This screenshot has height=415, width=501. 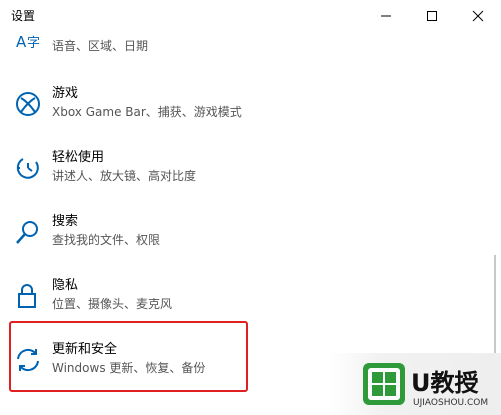 What do you see at coordinates (450, 403) in the screenshot?
I see `svg-text: UJIAOSHOU.COM` at bounding box center [450, 403].